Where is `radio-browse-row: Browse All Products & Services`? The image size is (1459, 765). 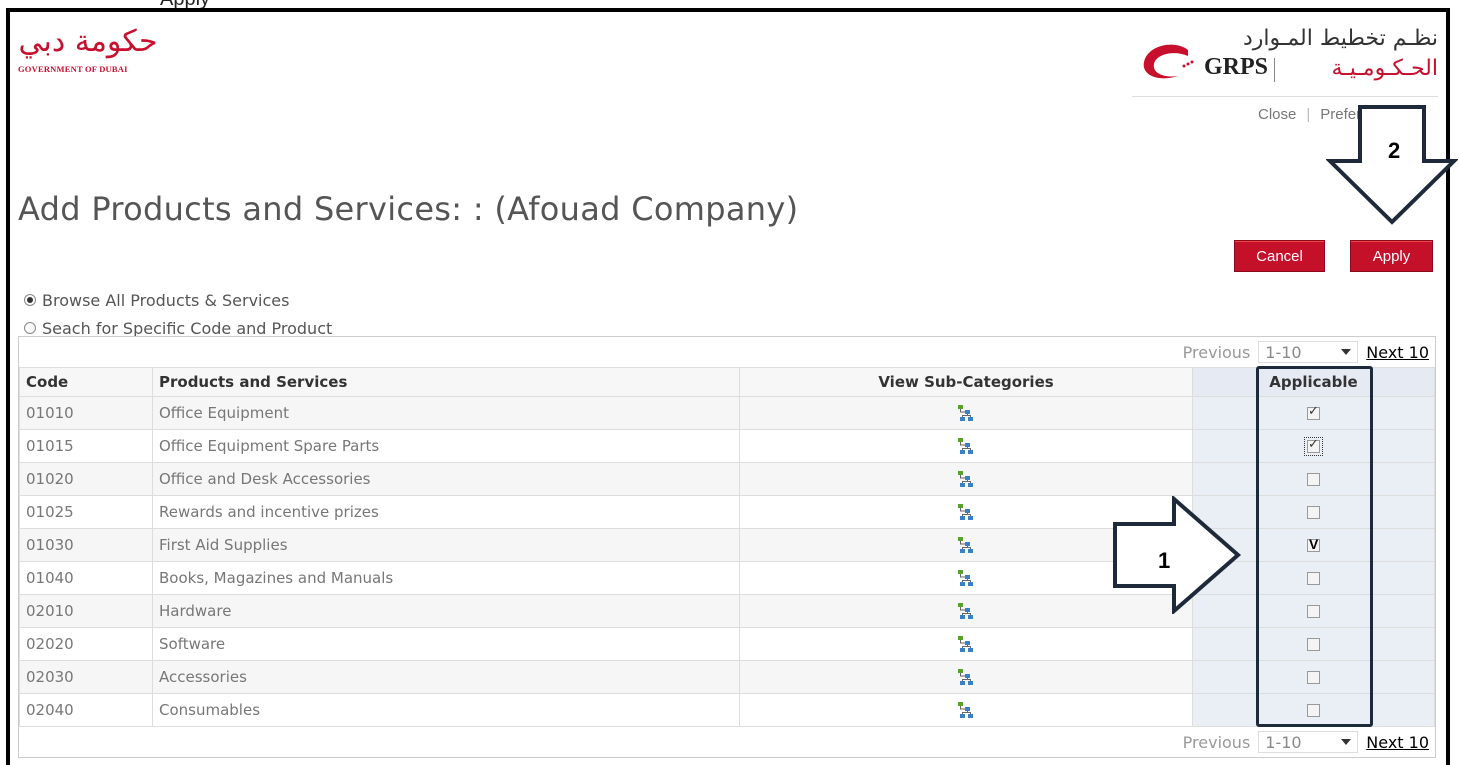
radio-browse-row: Browse All Products & Services is located at coordinates (178, 300).